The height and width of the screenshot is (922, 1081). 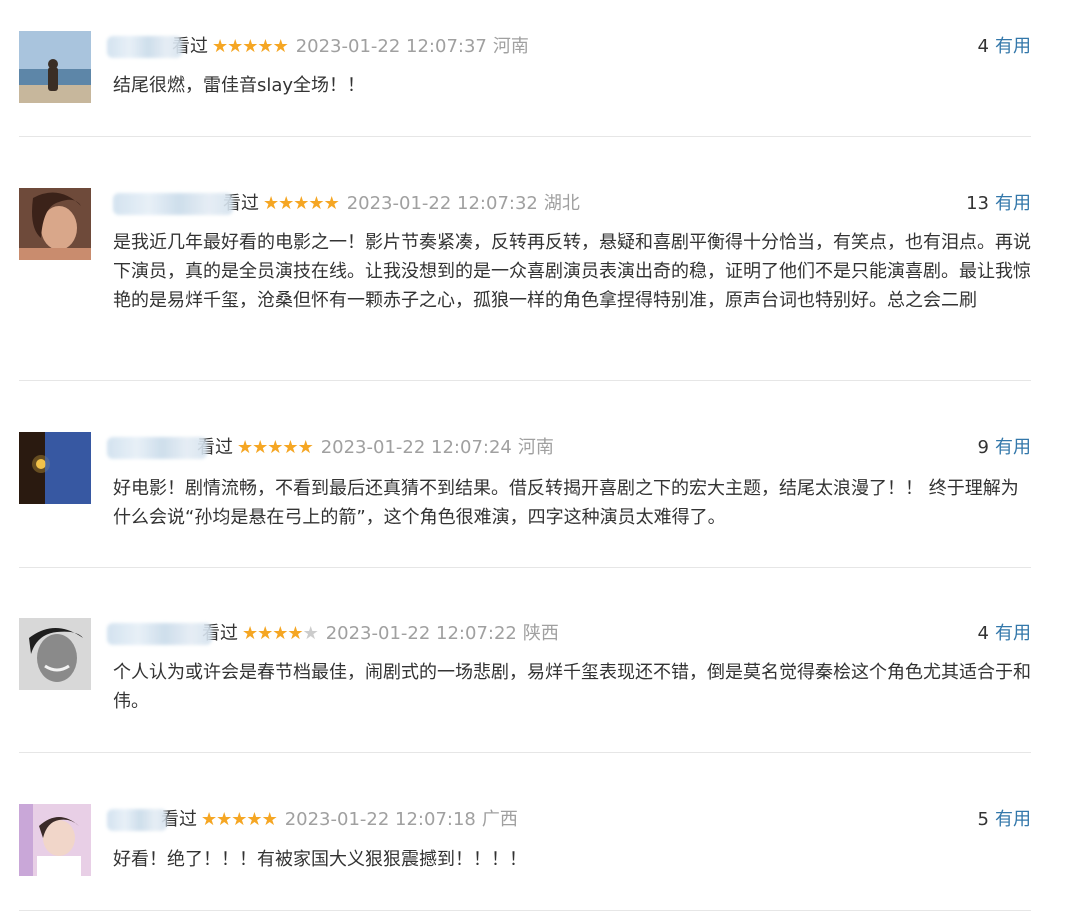 I want to click on comment-location: 湖北, so click(x=561, y=203).